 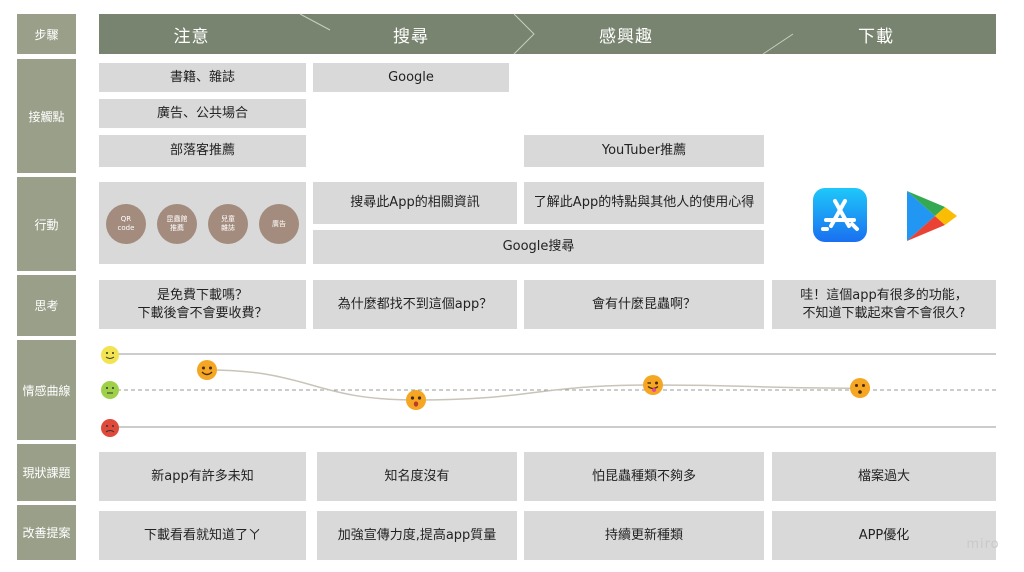 I want to click on improvement-search: 加強宣傳力度,提高app質量, so click(x=417, y=535).